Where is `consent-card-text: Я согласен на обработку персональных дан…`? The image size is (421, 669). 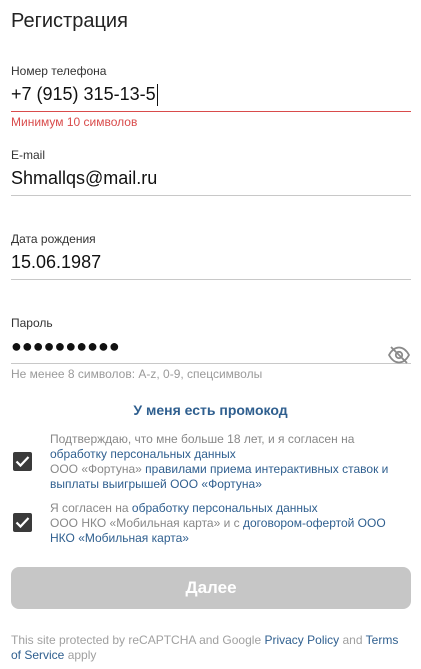 consent-card-text: Я согласен на обработку персональных дан… is located at coordinates (230, 523).